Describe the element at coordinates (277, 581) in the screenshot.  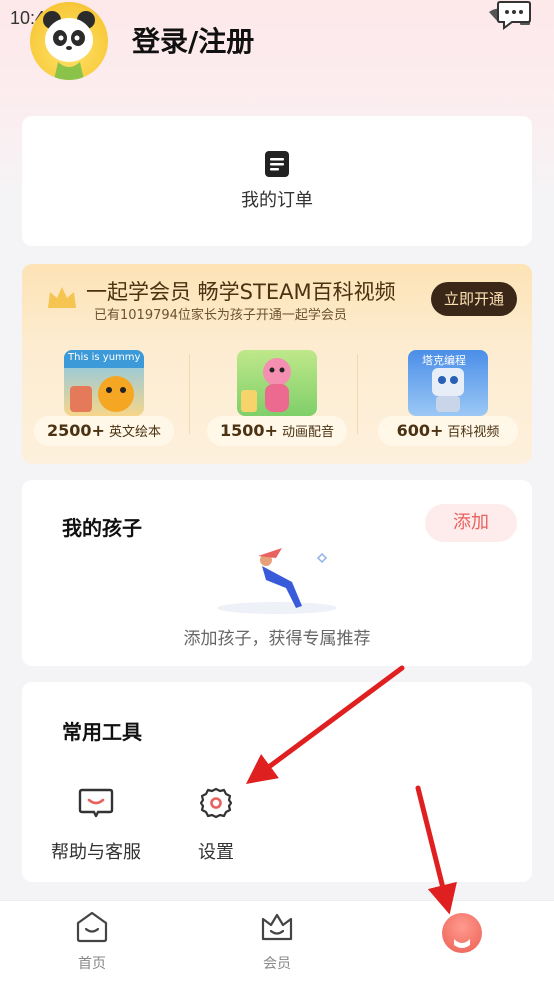
I see `empty-kids-illustration` at that location.